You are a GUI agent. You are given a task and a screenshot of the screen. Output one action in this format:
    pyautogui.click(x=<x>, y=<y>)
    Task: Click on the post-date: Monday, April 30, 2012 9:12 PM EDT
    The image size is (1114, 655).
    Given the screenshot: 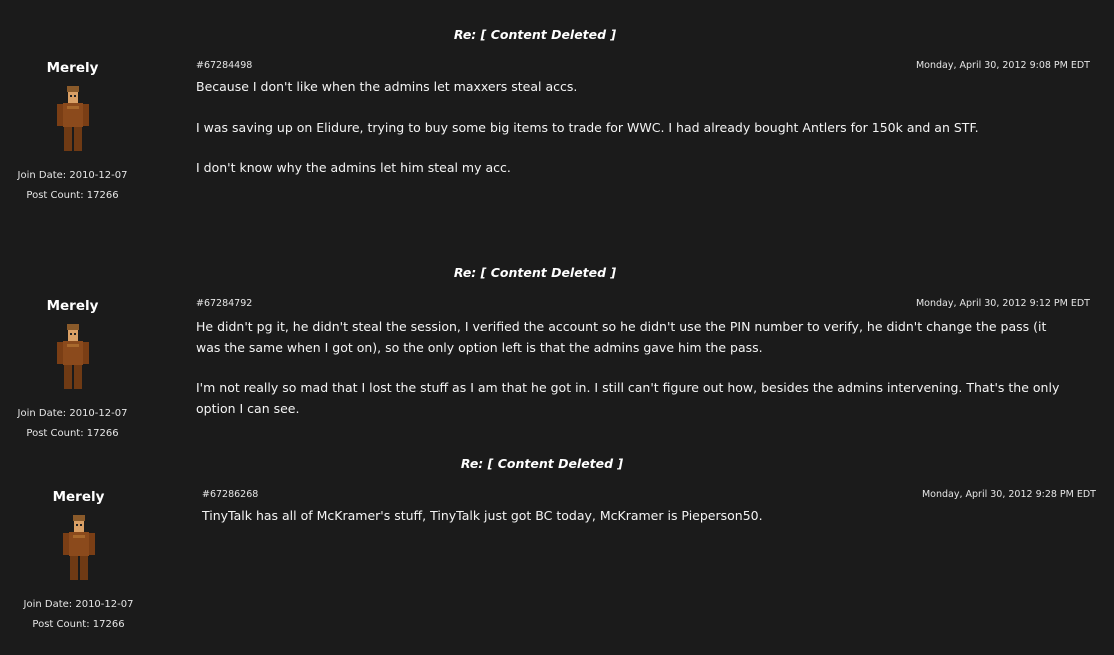 What is the action you would take?
    pyautogui.click(x=1002, y=303)
    